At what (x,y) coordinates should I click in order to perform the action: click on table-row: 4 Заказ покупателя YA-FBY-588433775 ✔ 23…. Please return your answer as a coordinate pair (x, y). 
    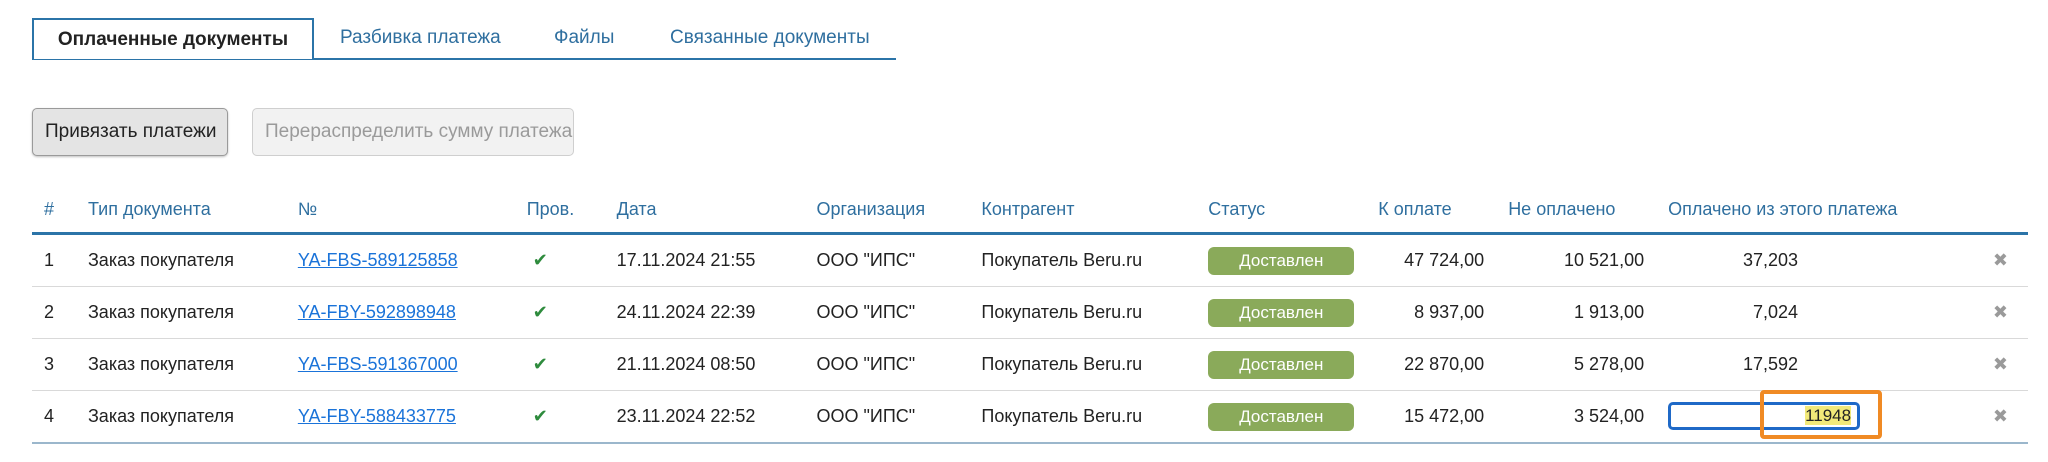
    Looking at the image, I should click on (1030, 417).